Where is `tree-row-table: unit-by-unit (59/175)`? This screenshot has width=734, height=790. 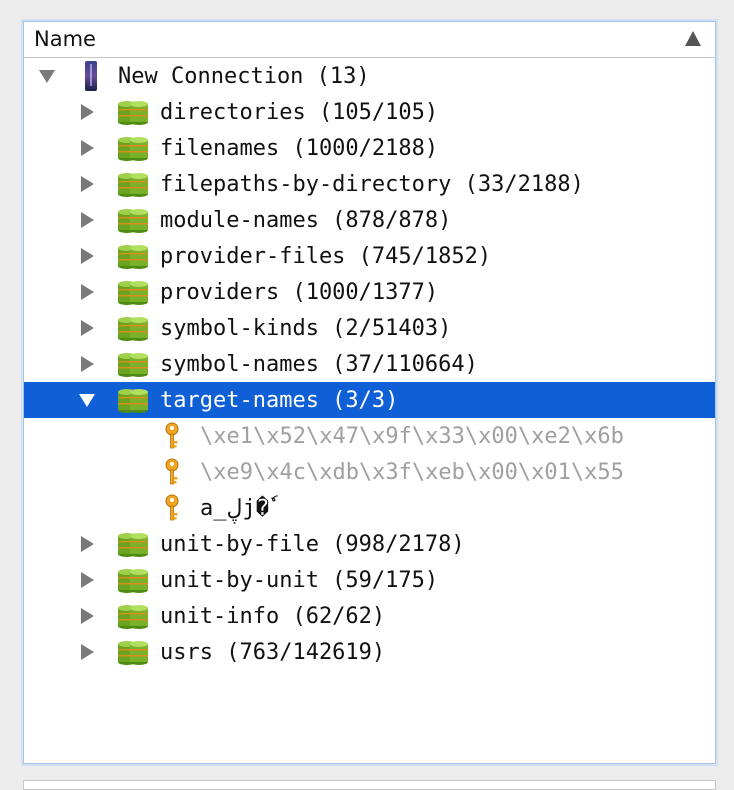 tree-row-table: unit-by-unit (59/175) is located at coordinates (369, 580).